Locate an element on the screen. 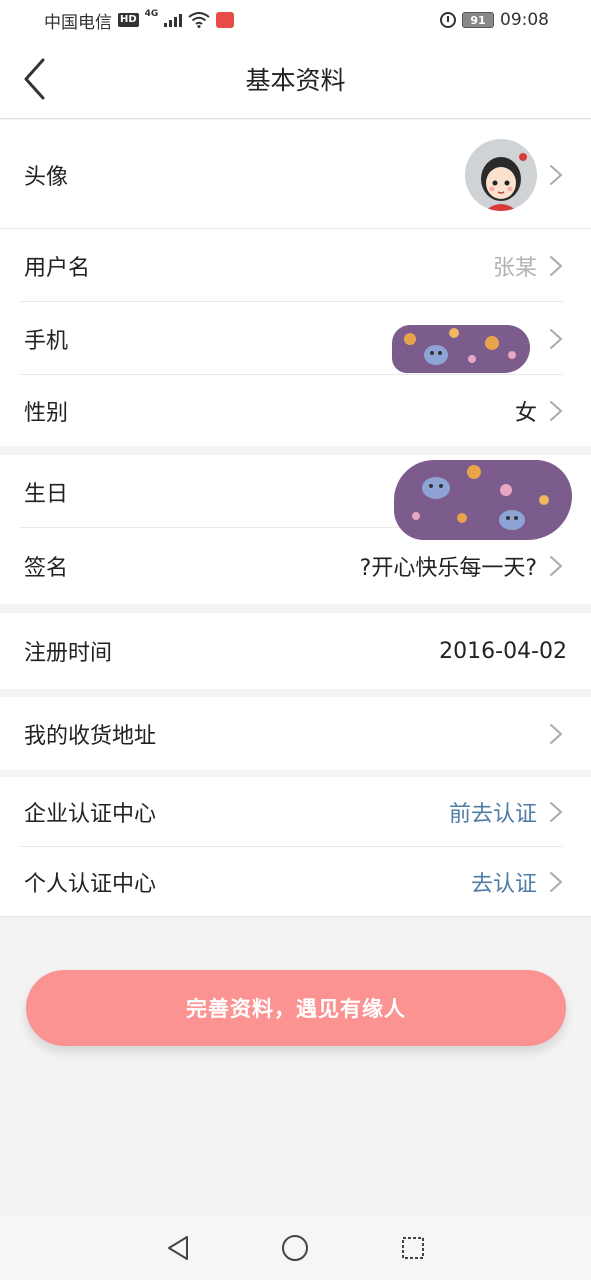 This screenshot has width=591, height=1280. status-right: 91 09:08 is located at coordinates (494, 20).